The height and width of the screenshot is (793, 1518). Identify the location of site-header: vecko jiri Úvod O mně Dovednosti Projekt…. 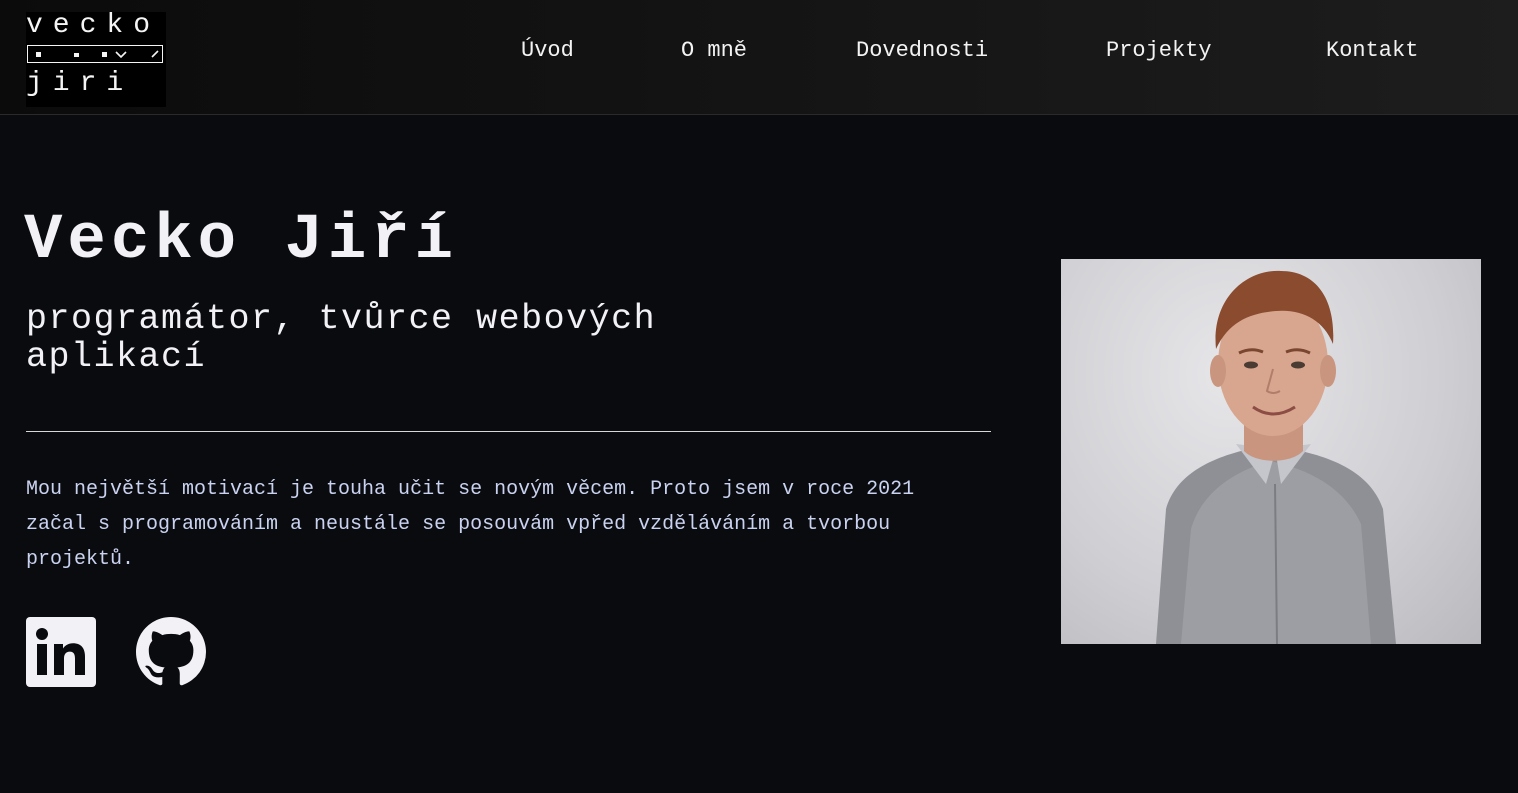
(759, 57).